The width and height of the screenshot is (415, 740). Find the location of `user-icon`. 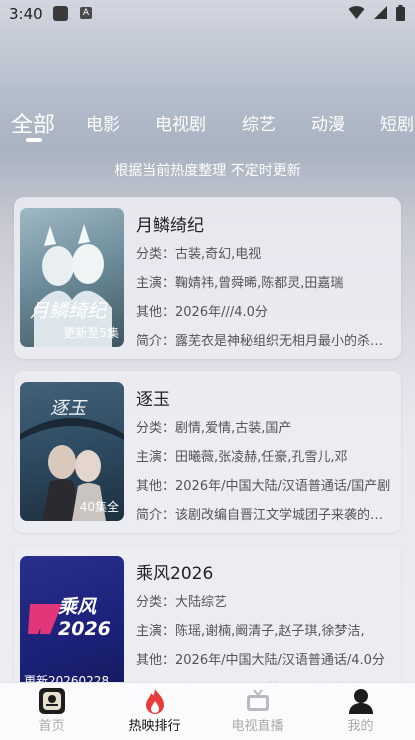

user-icon is located at coordinates (361, 701).